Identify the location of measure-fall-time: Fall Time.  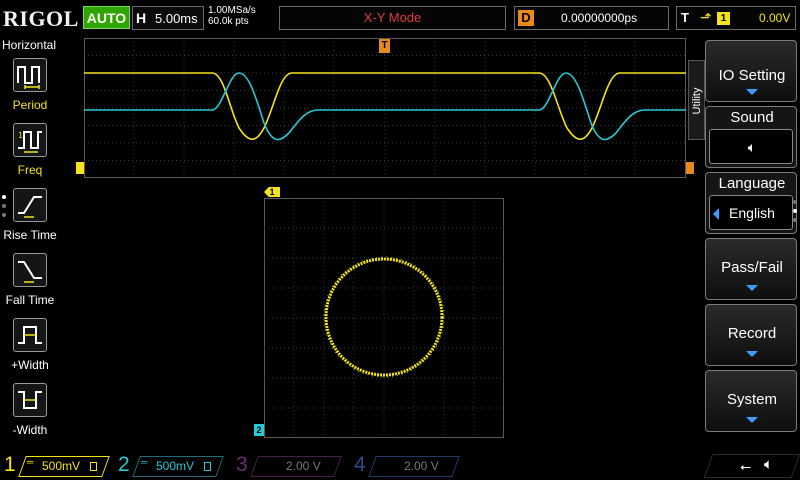
(30, 284).